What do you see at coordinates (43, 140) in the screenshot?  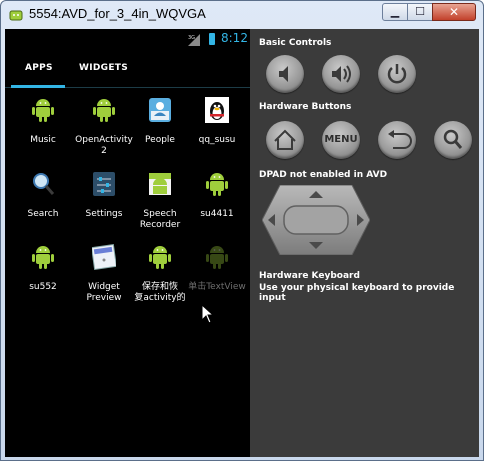 I see `app-label: Music` at bounding box center [43, 140].